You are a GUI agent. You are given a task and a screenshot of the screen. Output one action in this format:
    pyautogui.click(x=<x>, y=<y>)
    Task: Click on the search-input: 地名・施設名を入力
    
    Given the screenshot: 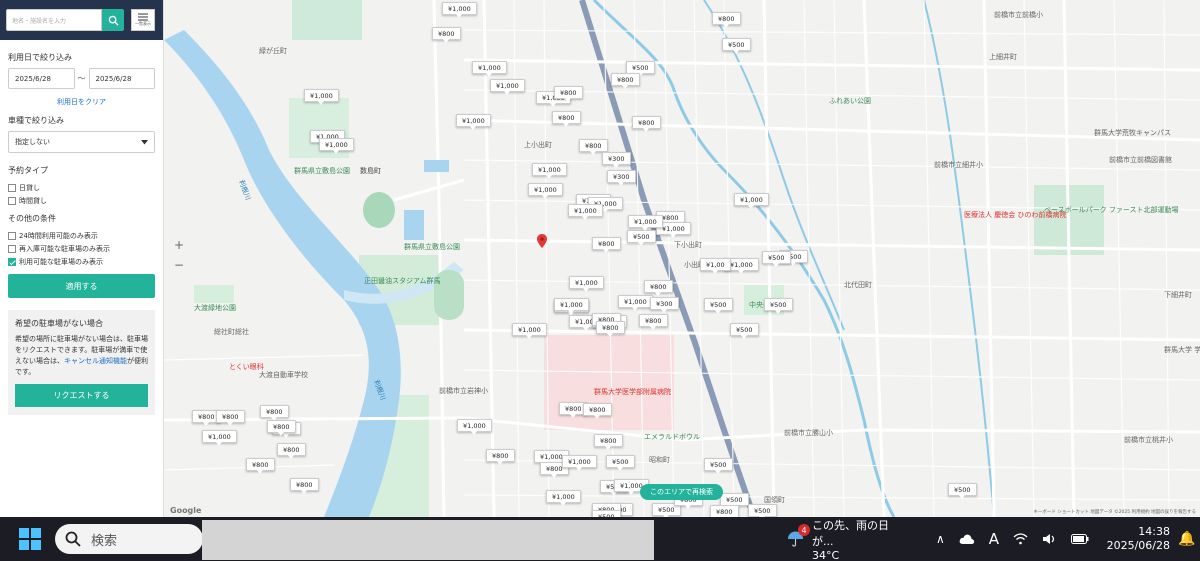 What is the action you would take?
    pyautogui.click(x=54, y=20)
    